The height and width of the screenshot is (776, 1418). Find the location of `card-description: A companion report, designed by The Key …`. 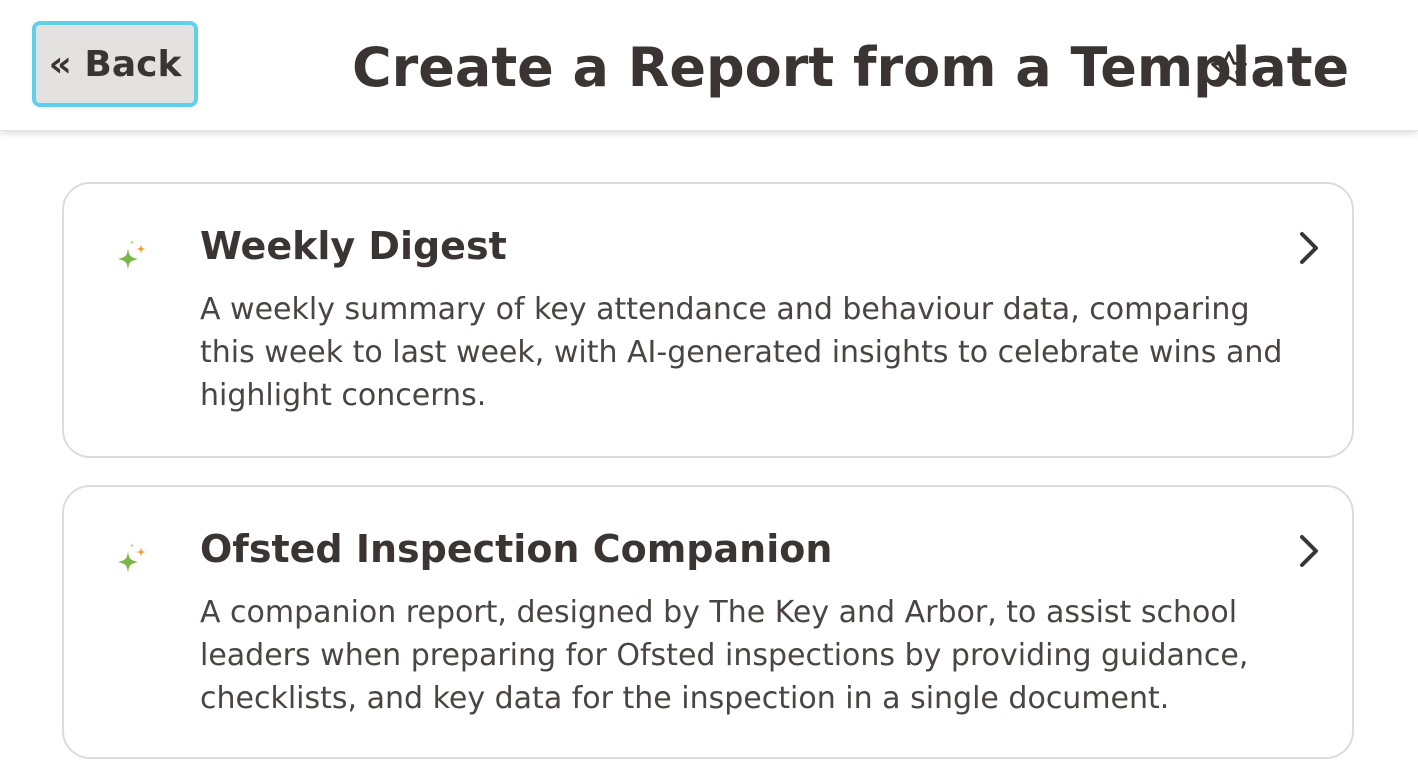

card-description: A companion report, designed by The Key … is located at coordinates (724, 655).